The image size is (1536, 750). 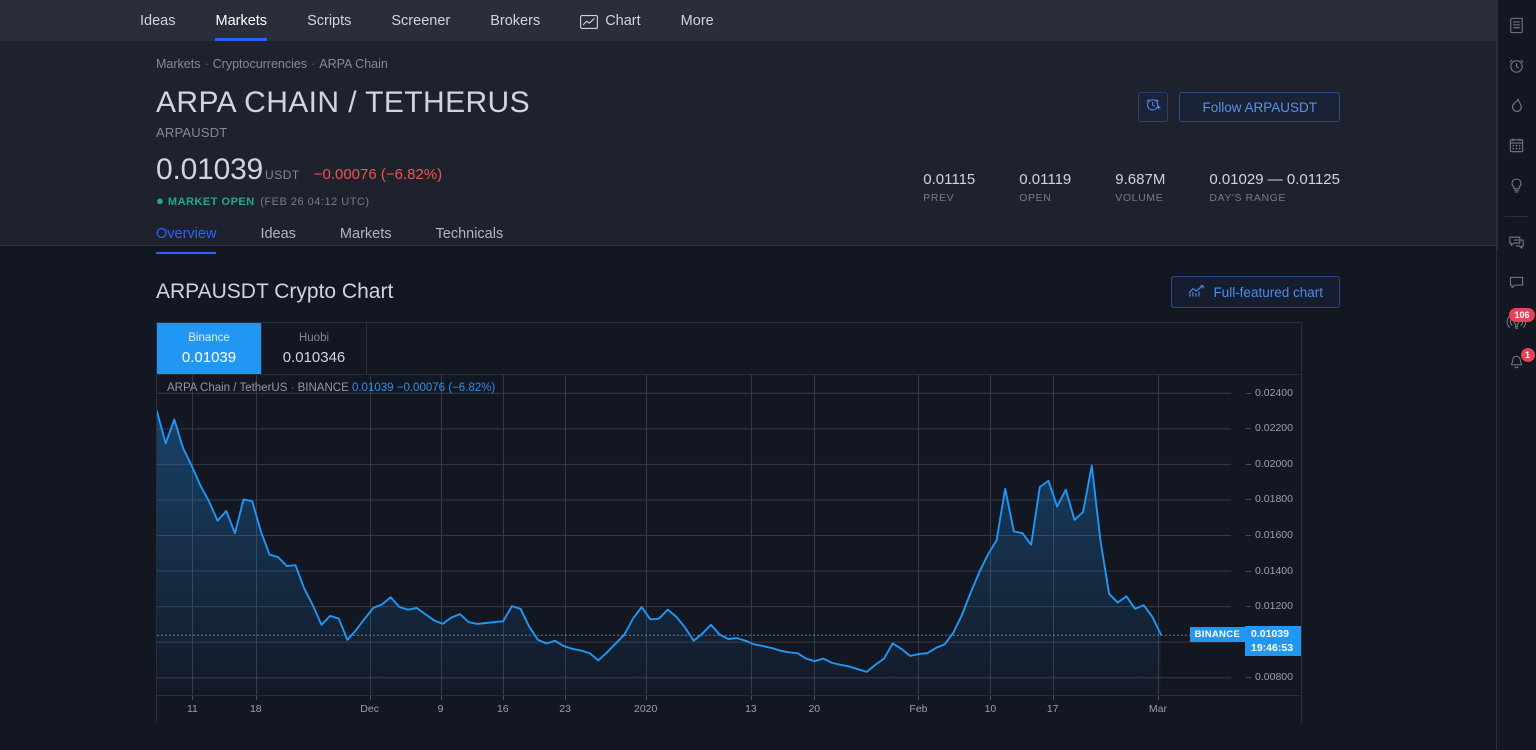 What do you see at coordinates (1140, 179) in the screenshot?
I see `stat-value: 9.687M` at bounding box center [1140, 179].